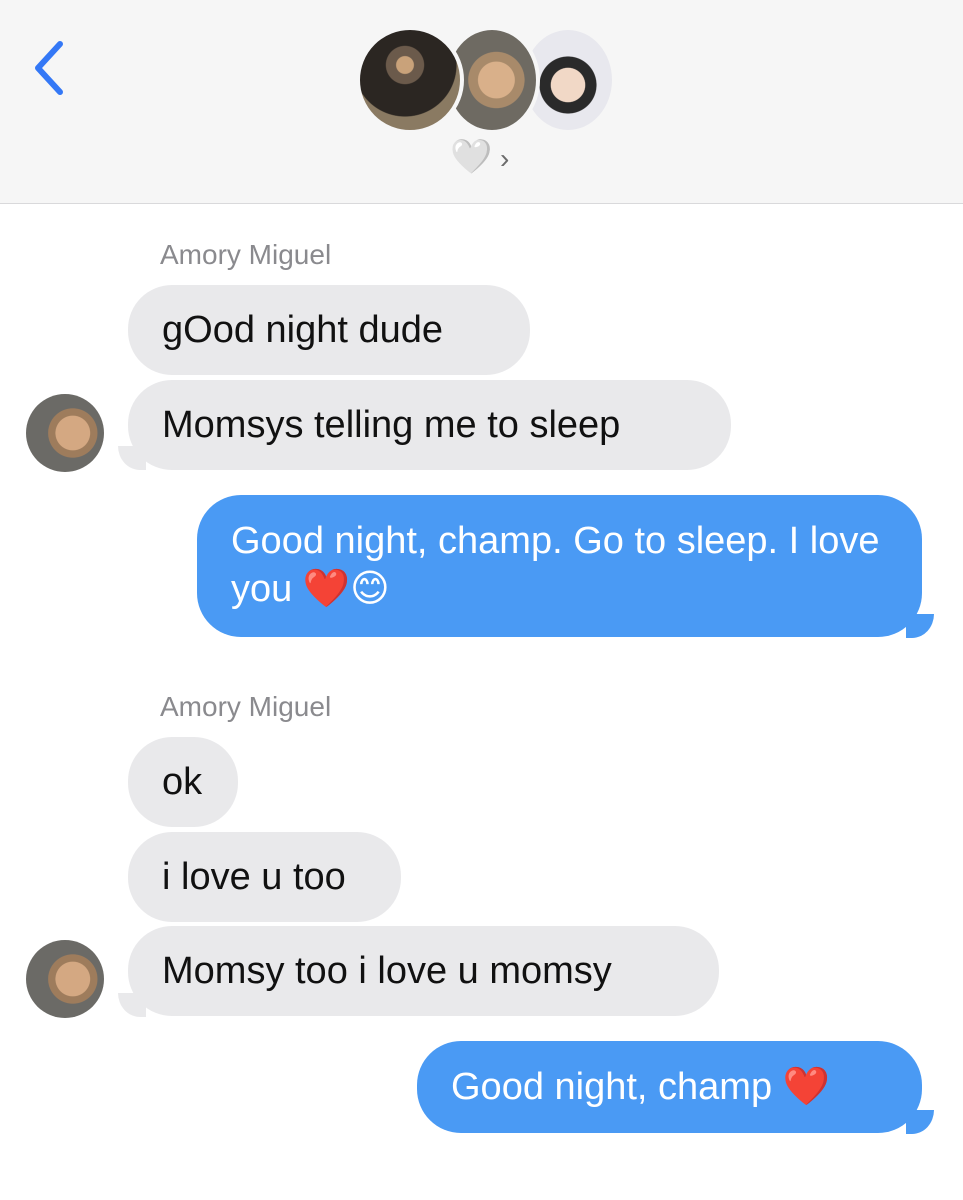  Describe the element at coordinates (183, 782) in the screenshot. I see `message-bubble-incoming: ok` at that location.